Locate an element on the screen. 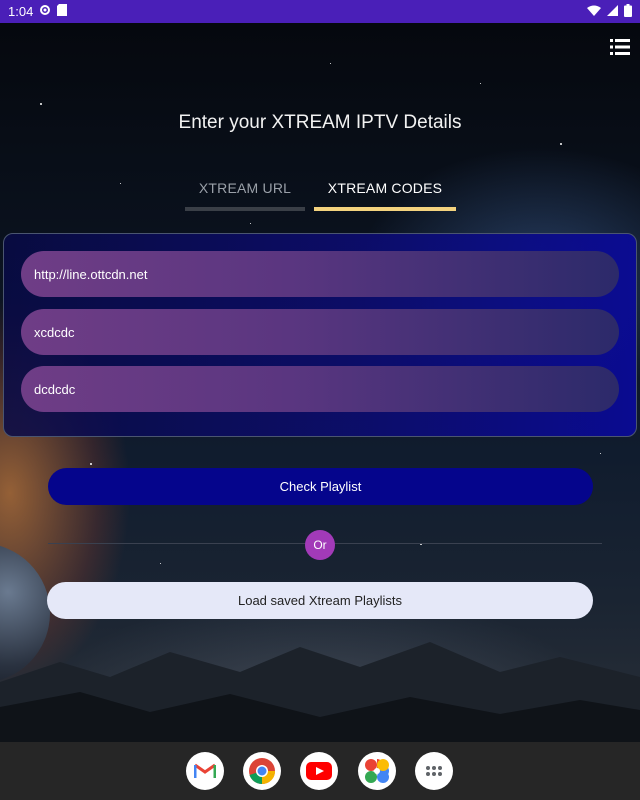 This screenshot has height=800, width=640. chrome-icon is located at coordinates (262, 771).